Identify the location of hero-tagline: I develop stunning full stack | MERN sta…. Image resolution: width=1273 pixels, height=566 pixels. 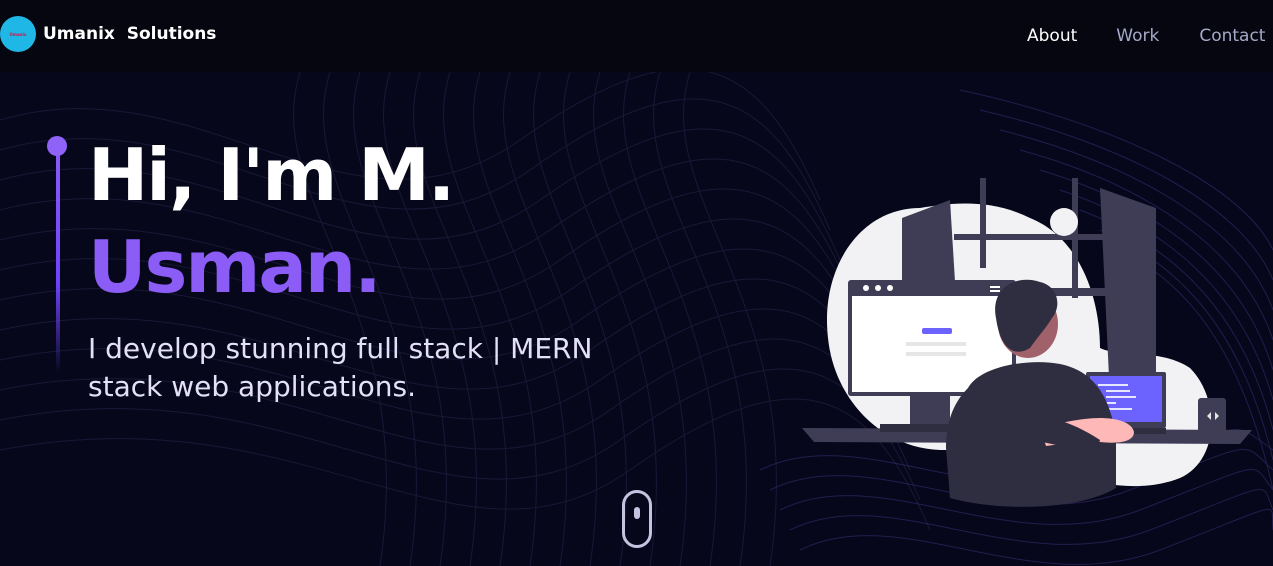
(340, 367).